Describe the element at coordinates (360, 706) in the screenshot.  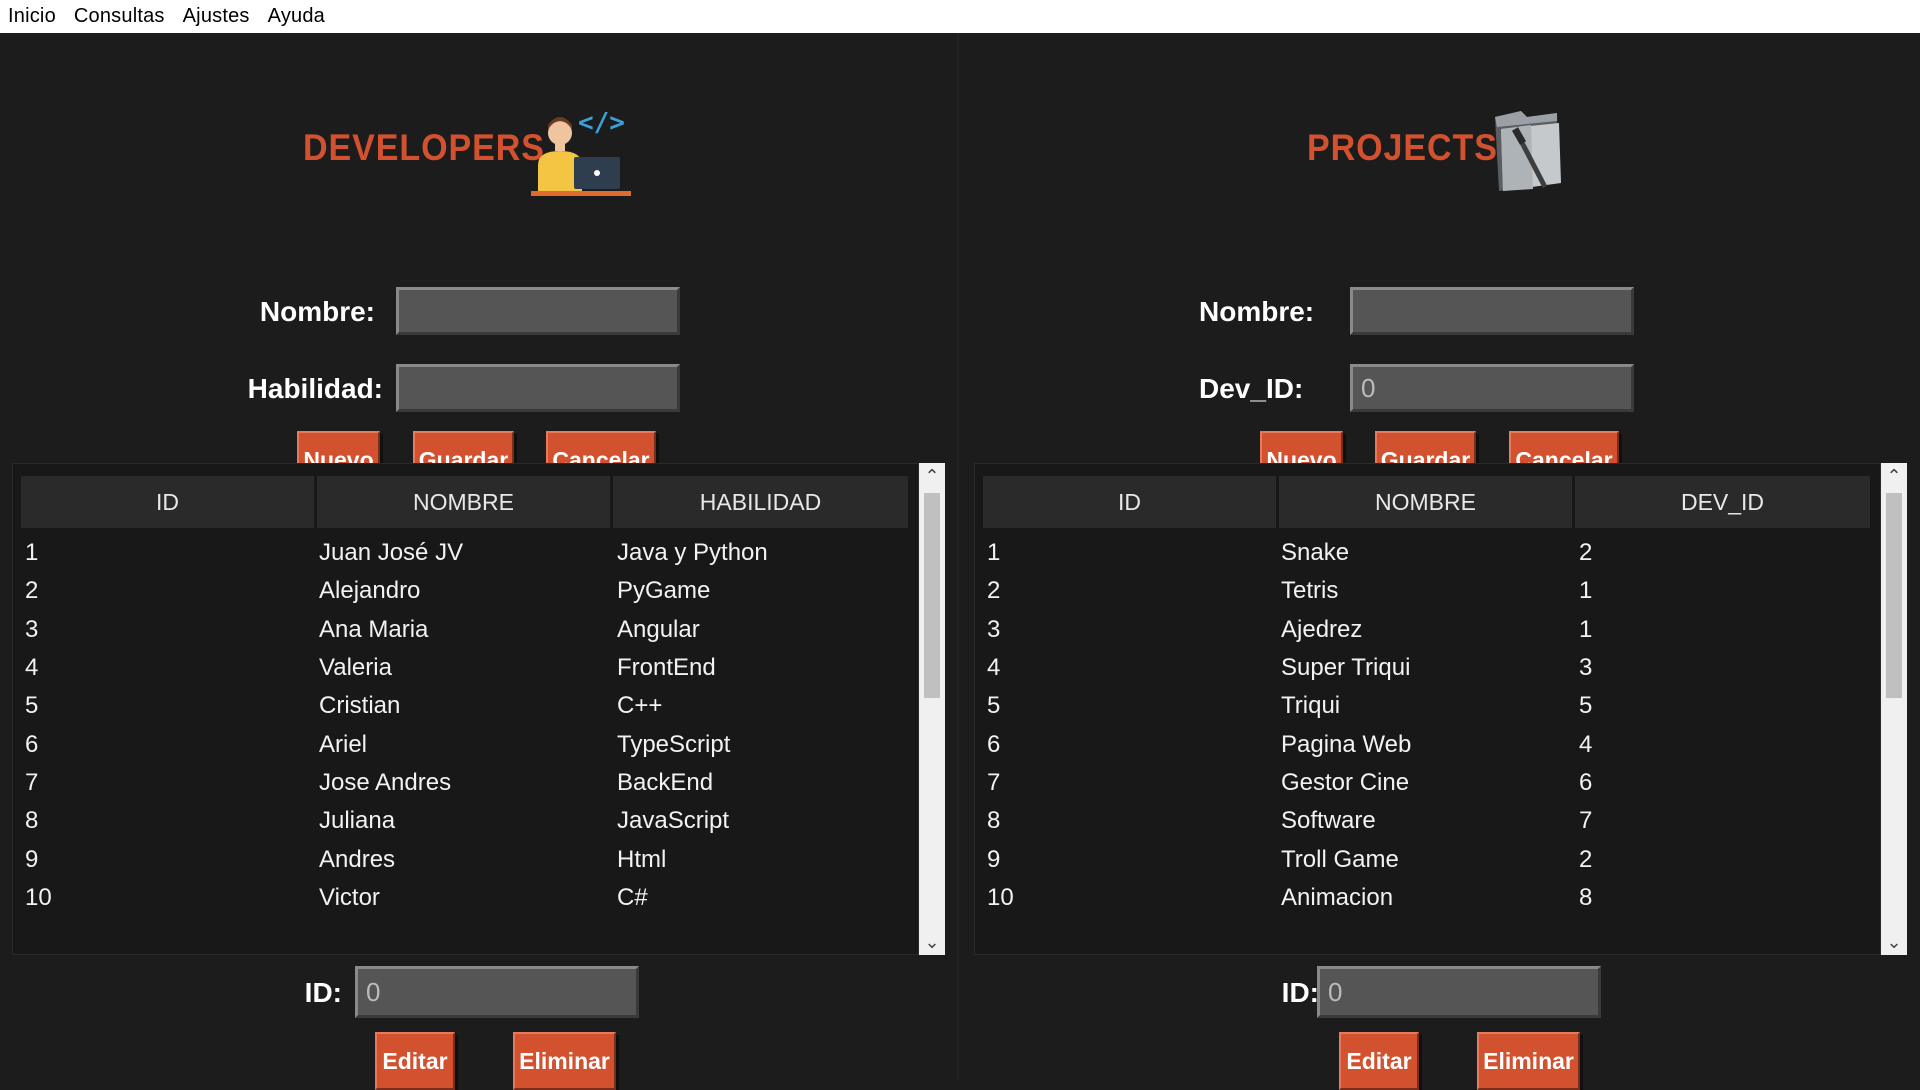
I see `cell-nombre: Cristian` at that location.